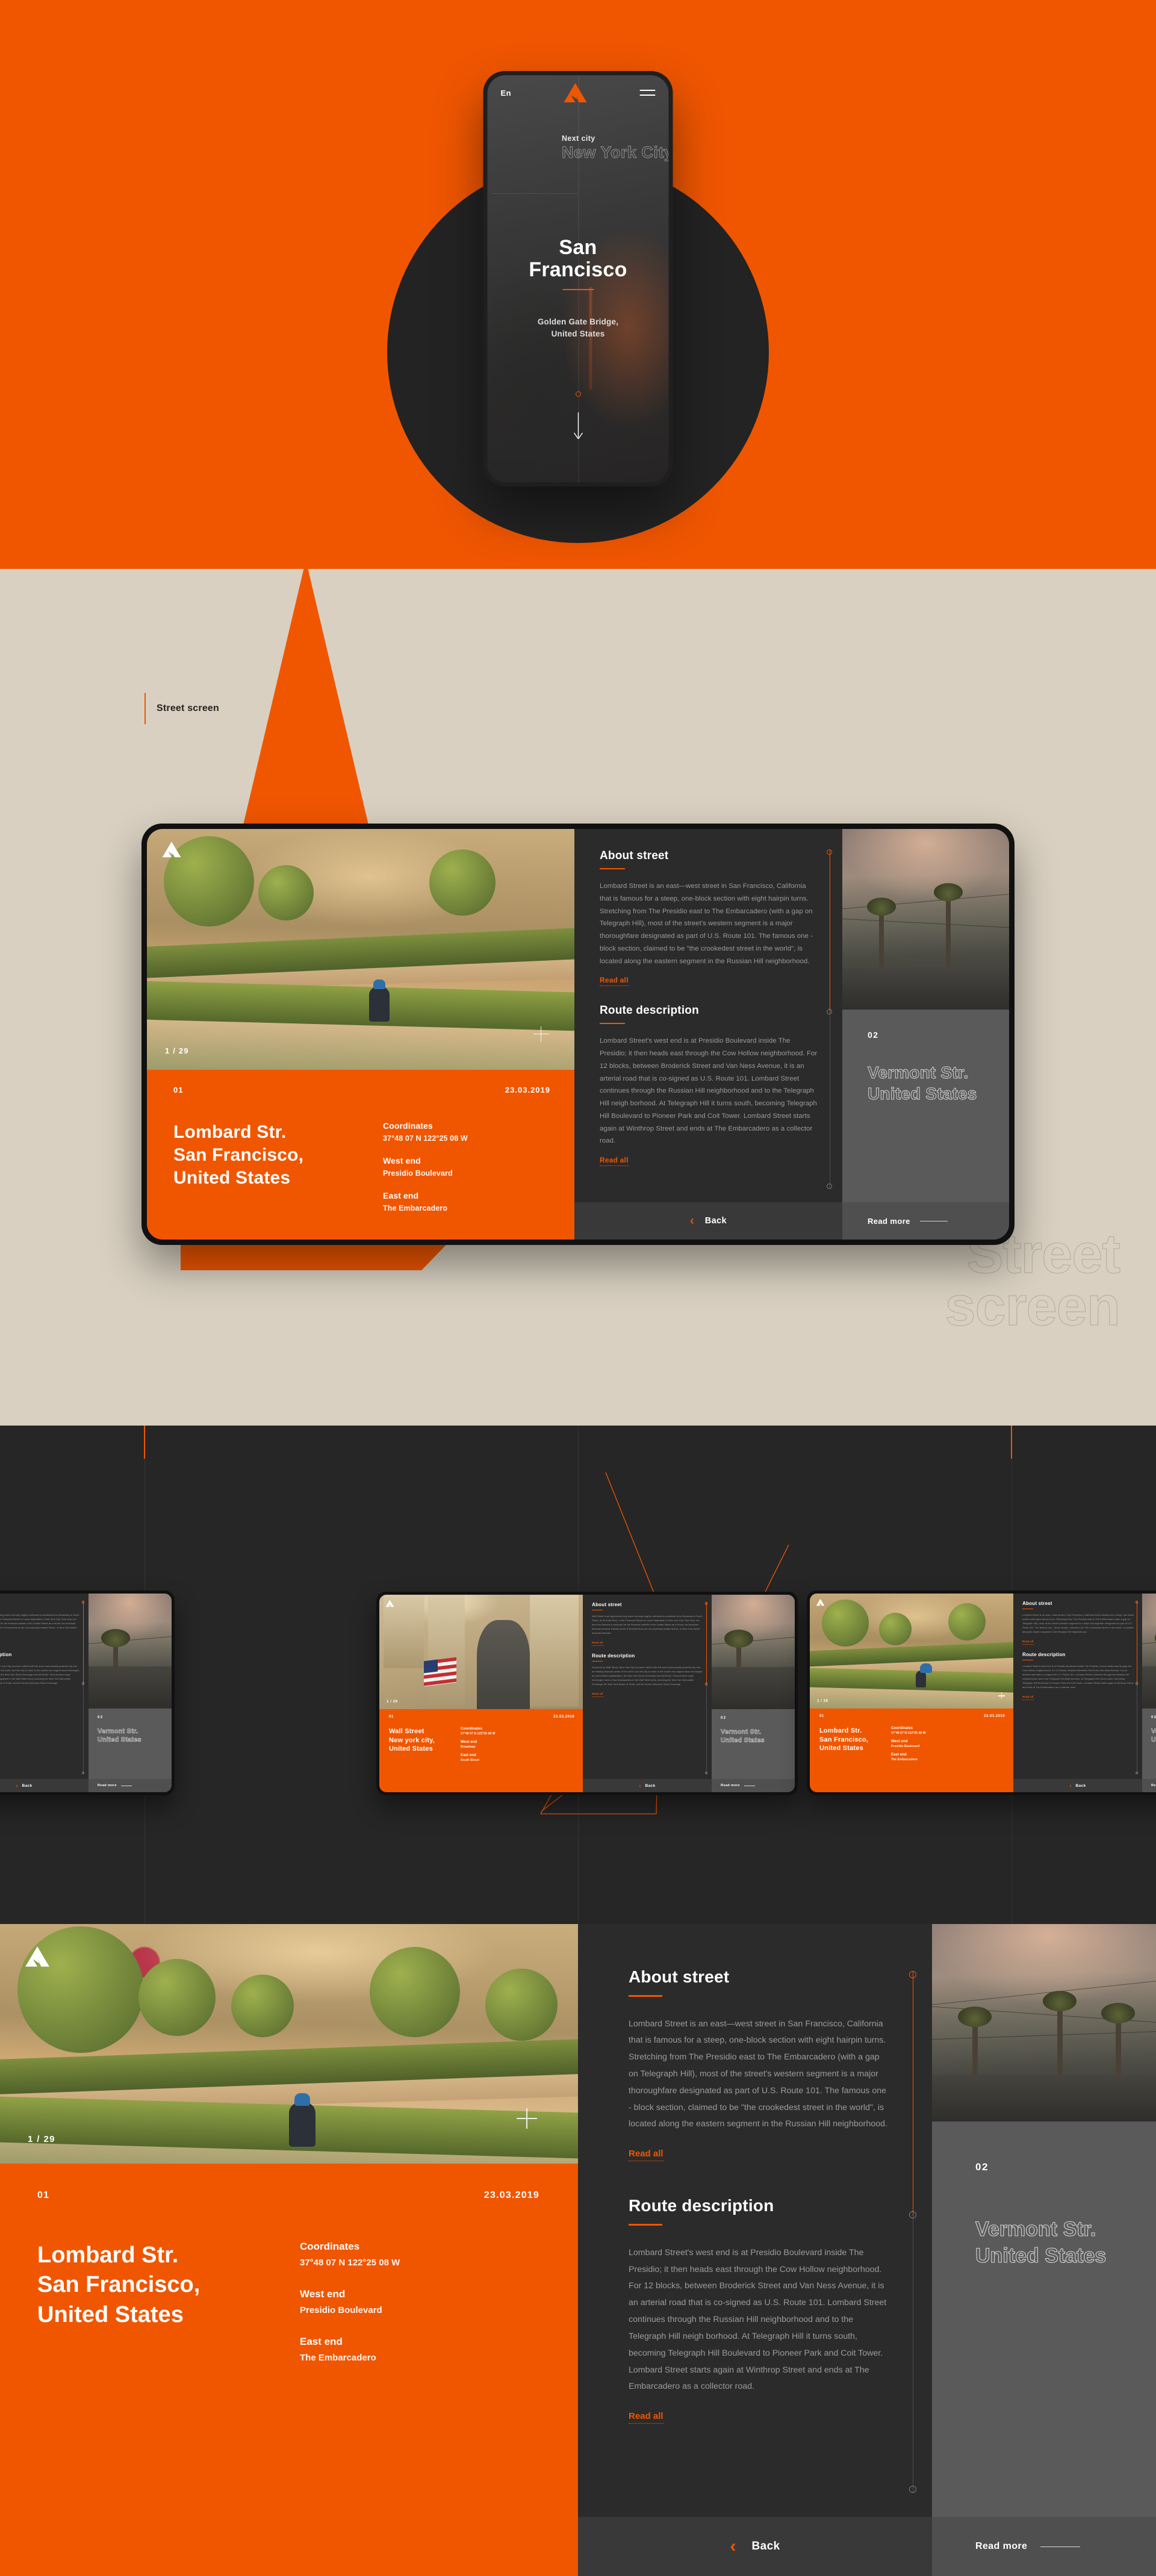 The image size is (1156, 2576). Describe the element at coordinates (578, 290) in the screenshot. I see `hero-title-rule` at that location.